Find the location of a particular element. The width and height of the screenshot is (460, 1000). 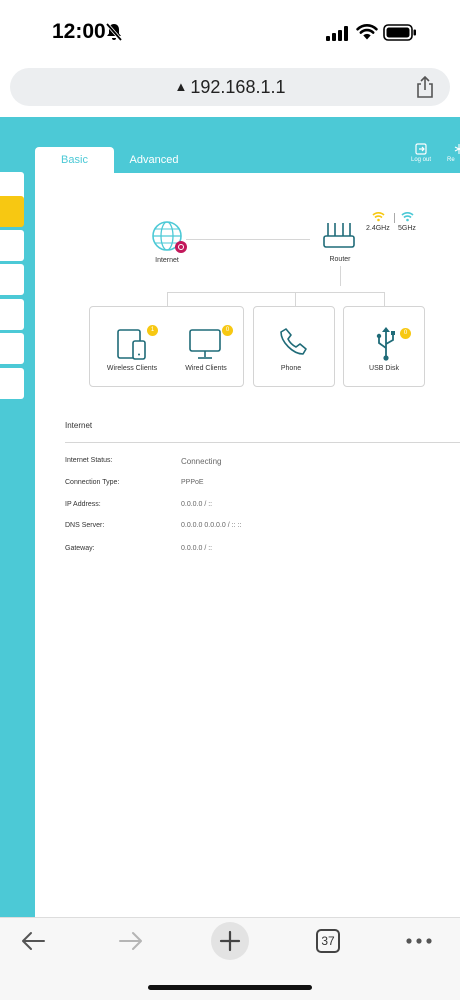

phone-label: Phone is located at coordinates (291, 368).